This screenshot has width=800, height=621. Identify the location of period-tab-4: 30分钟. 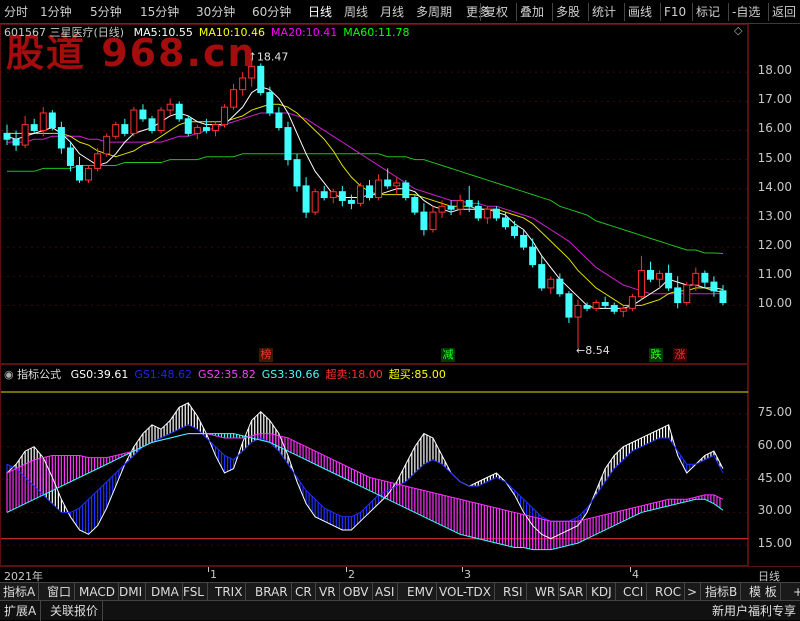
(215, 12).